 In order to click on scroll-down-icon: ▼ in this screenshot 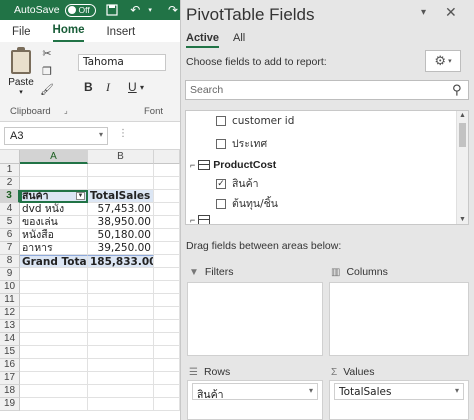, I will do `click(462, 219)`.